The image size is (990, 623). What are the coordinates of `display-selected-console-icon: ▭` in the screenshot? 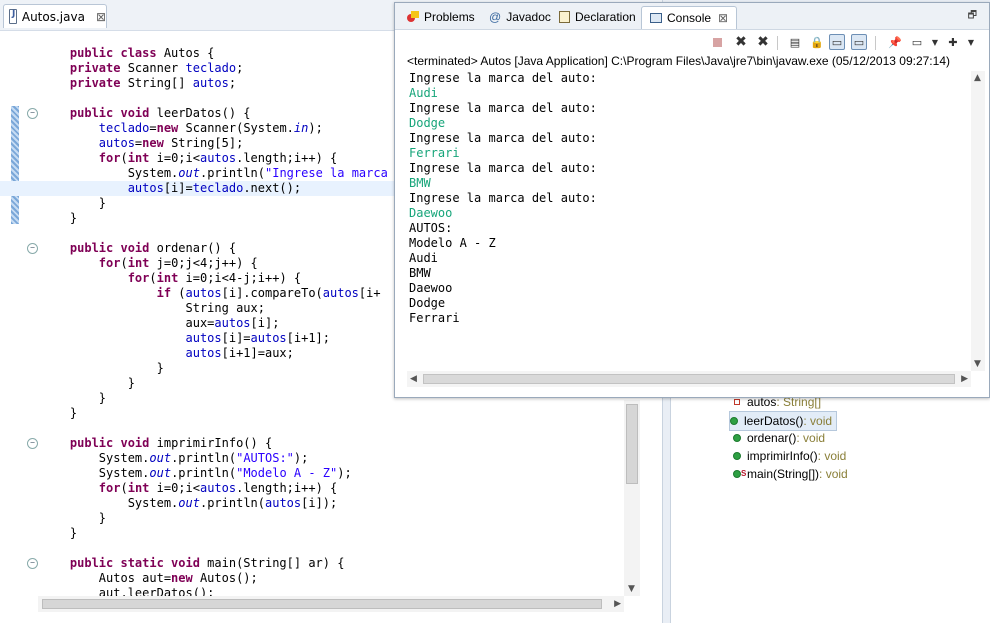 It's located at (917, 42).